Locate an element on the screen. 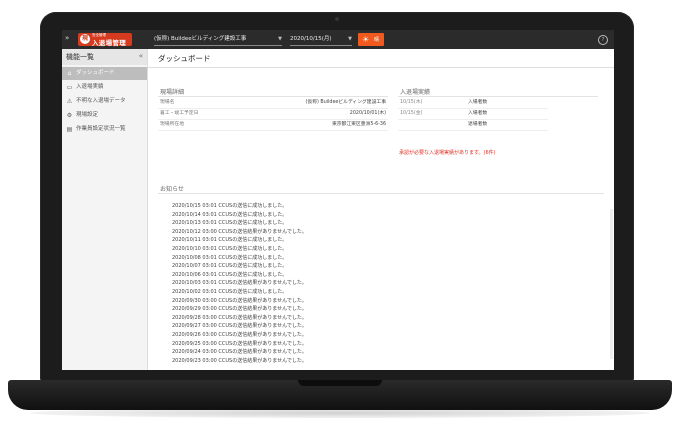  attendance-date: 10/15(金) is located at coordinates (411, 113).